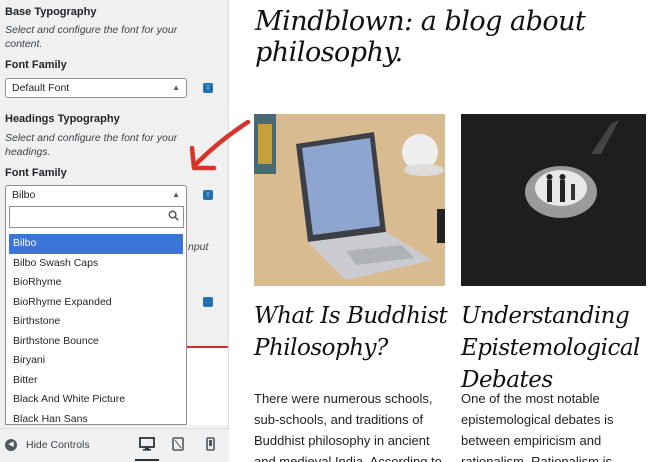 Image resolution: width=662 pixels, height=462 pixels. I want to click on headings-font-family-label: Font Family, so click(36, 173).